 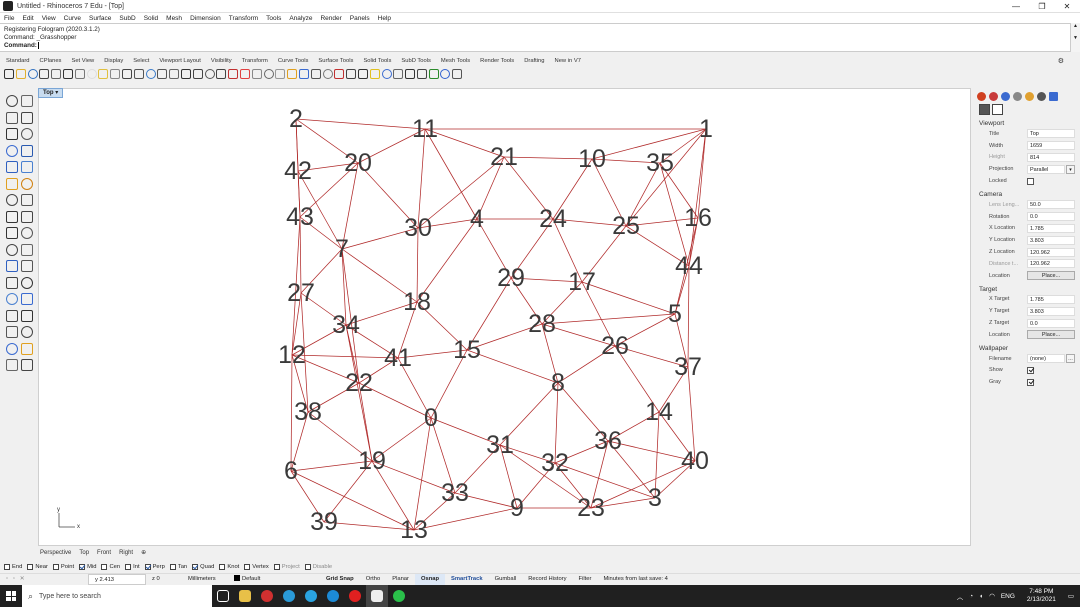 What do you see at coordinates (113, 61) in the screenshot?
I see `toolbar-tab-display: Display` at bounding box center [113, 61].